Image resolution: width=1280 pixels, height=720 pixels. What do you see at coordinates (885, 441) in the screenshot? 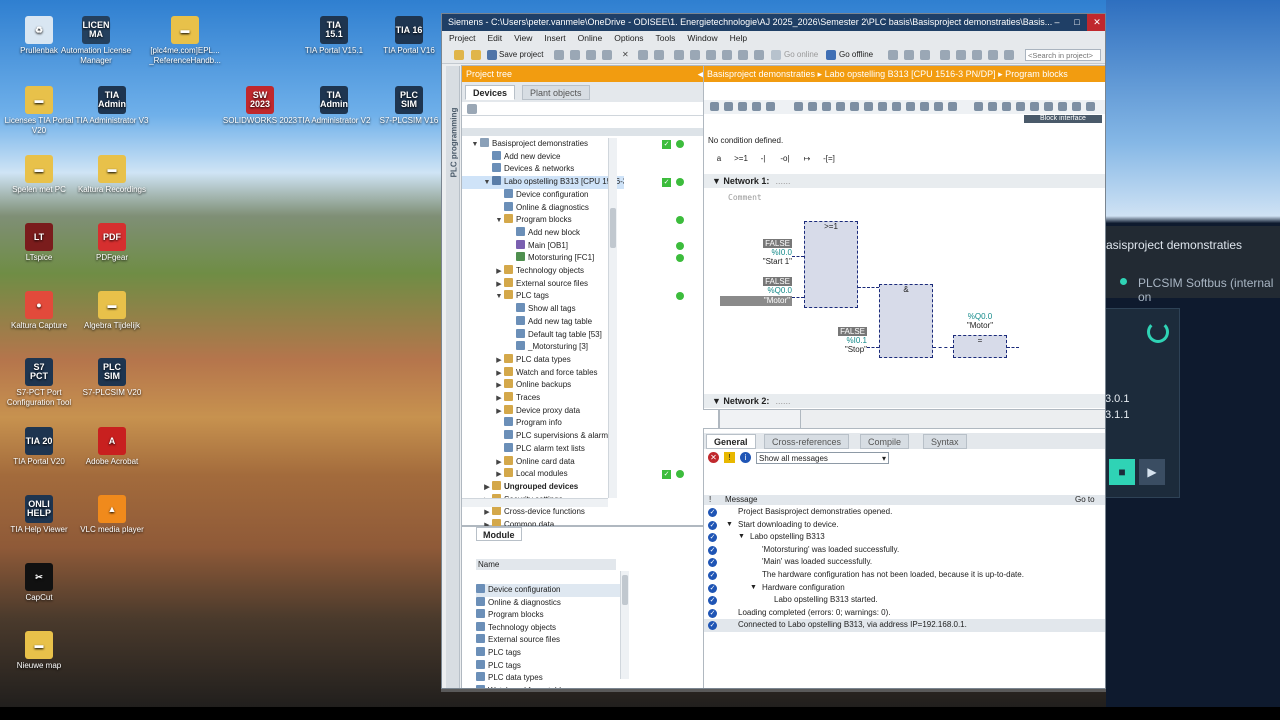
I see `inspector-tab: Compile` at bounding box center [885, 441].